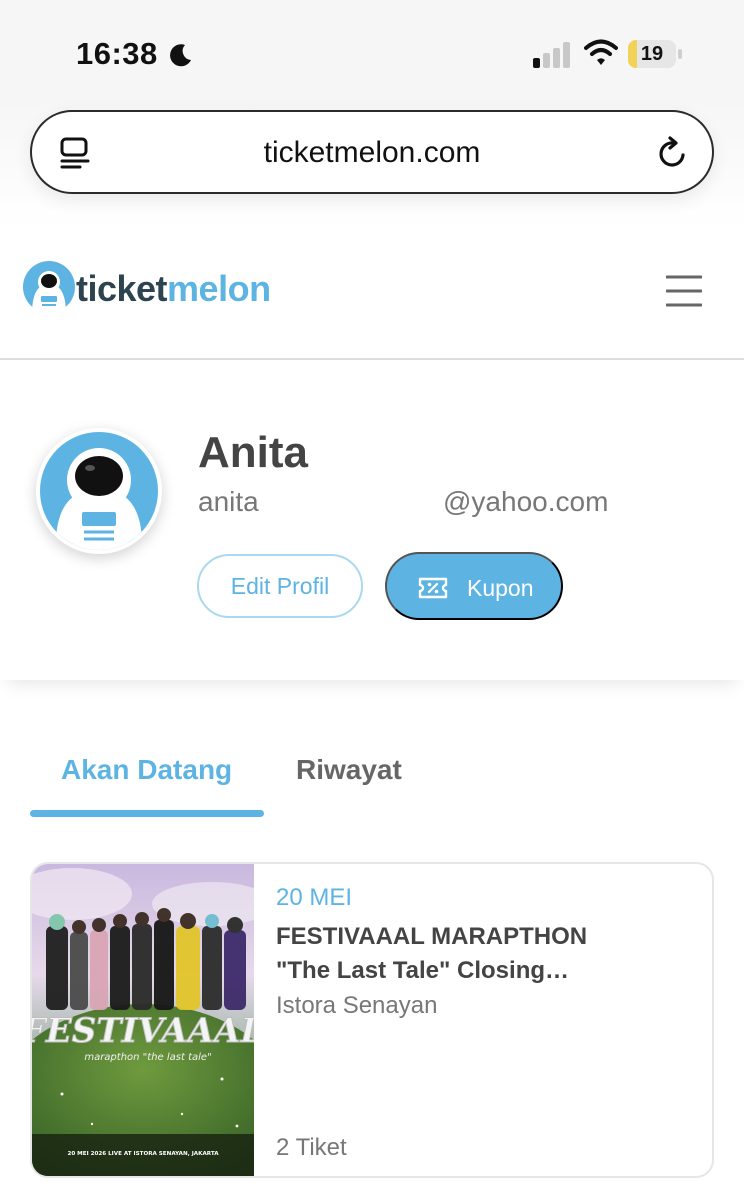 The image size is (744, 1200). I want to click on astronaut-logo-icon, so click(49, 287).